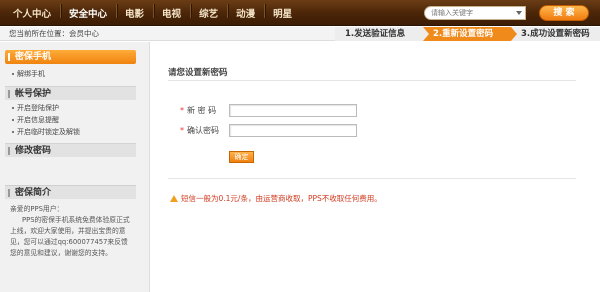  I want to click on confirm-button: 确定, so click(241, 157).